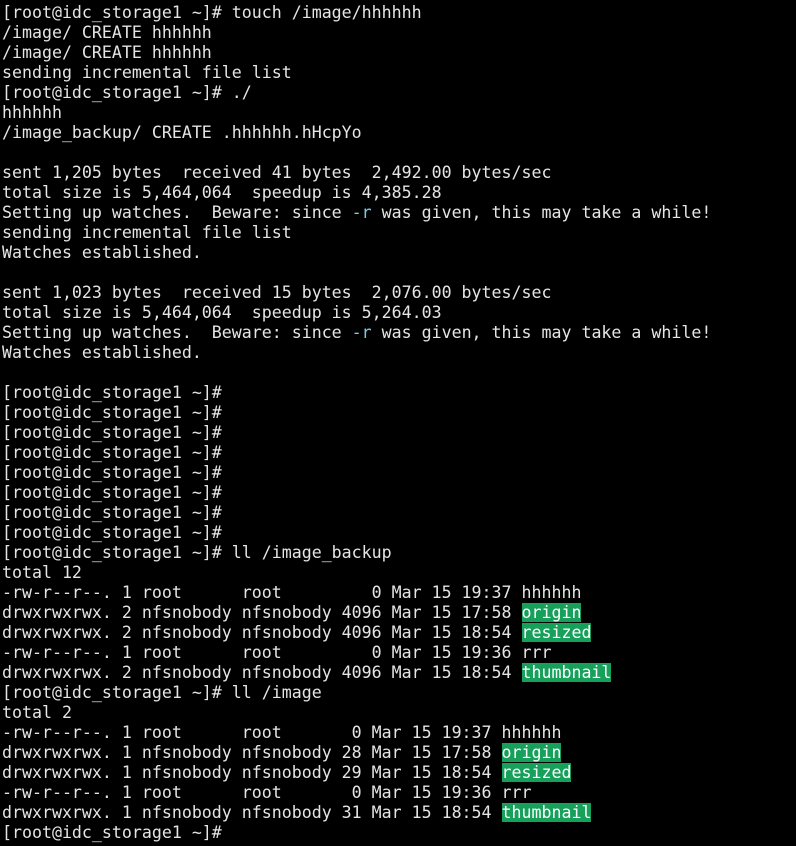  Describe the element at coordinates (37, 712) in the screenshot. I see `terminal-text: total 2` at that location.